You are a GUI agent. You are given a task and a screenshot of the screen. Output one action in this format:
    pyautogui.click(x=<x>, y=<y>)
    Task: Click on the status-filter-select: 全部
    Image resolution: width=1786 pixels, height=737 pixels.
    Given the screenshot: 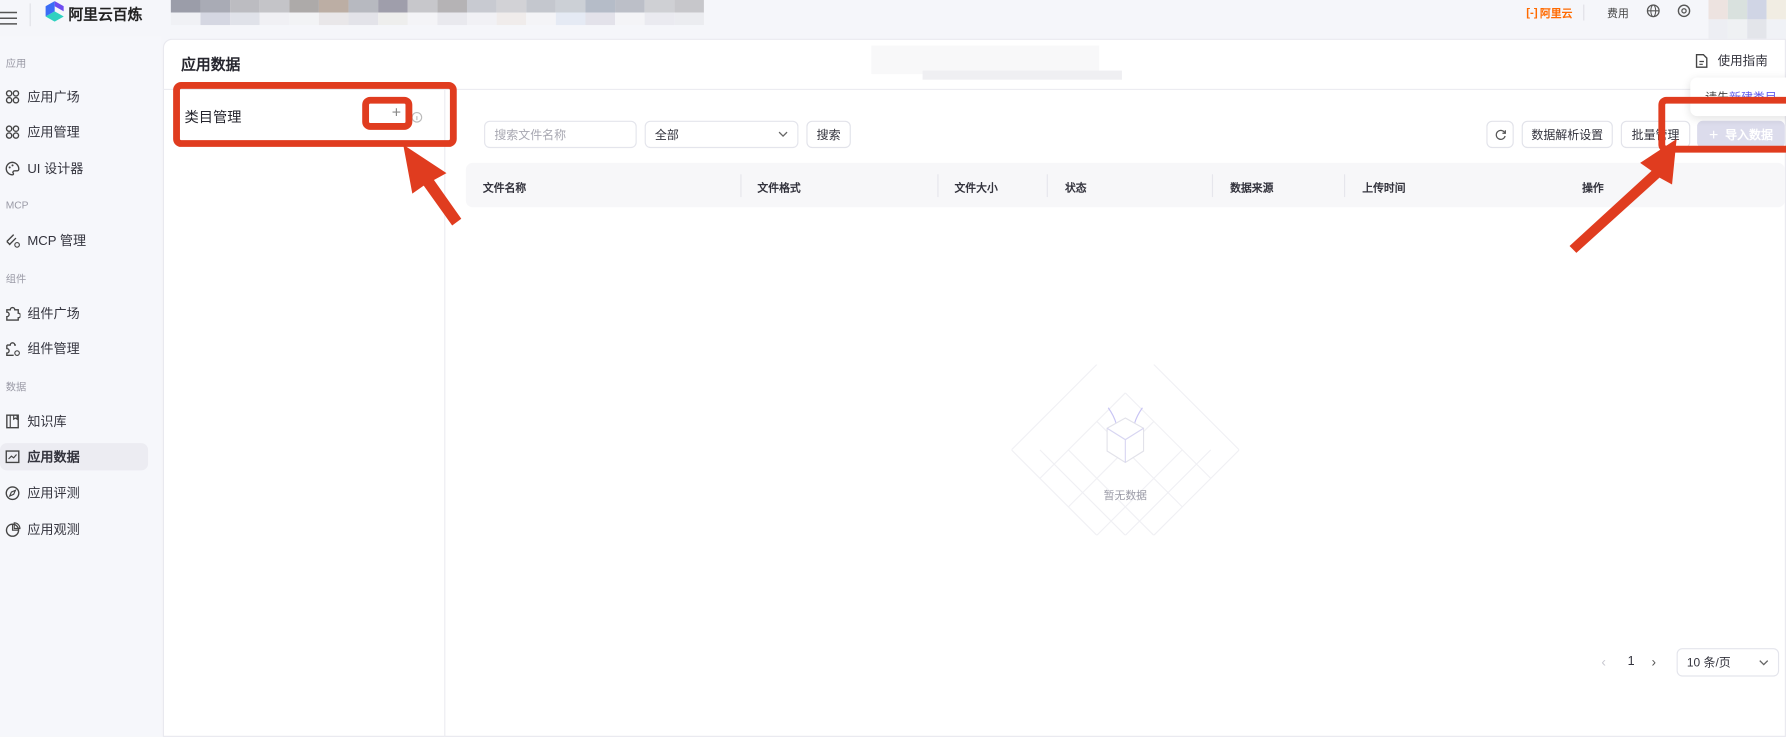 What is the action you would take?
    pyautogui.click(x=721, y=134)
    